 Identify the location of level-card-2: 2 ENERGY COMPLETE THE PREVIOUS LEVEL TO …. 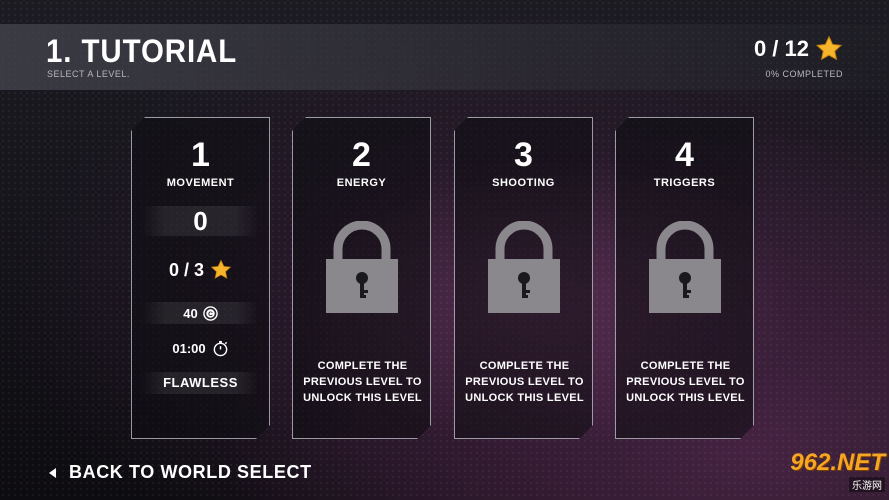
(361, 278).